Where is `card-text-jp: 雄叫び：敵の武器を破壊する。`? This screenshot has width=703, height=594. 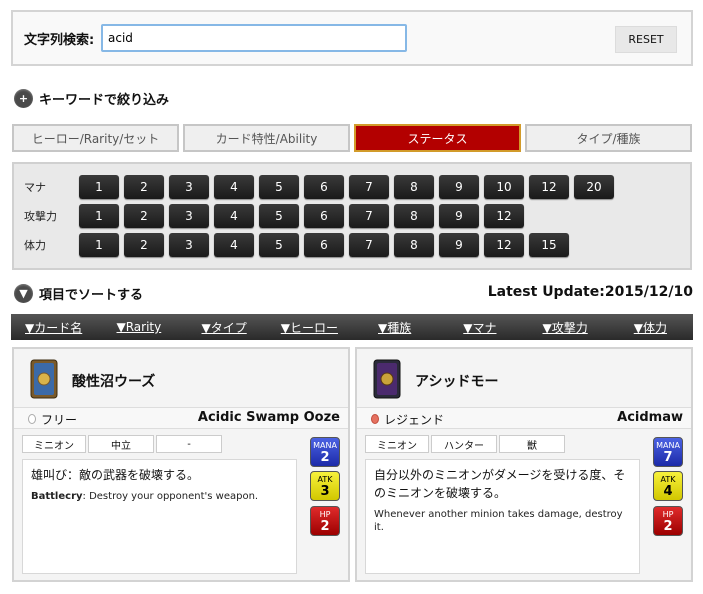 card-text-jp: 雄叫び：敵の武器を破壊する。 is located at coordinates (115, 475).